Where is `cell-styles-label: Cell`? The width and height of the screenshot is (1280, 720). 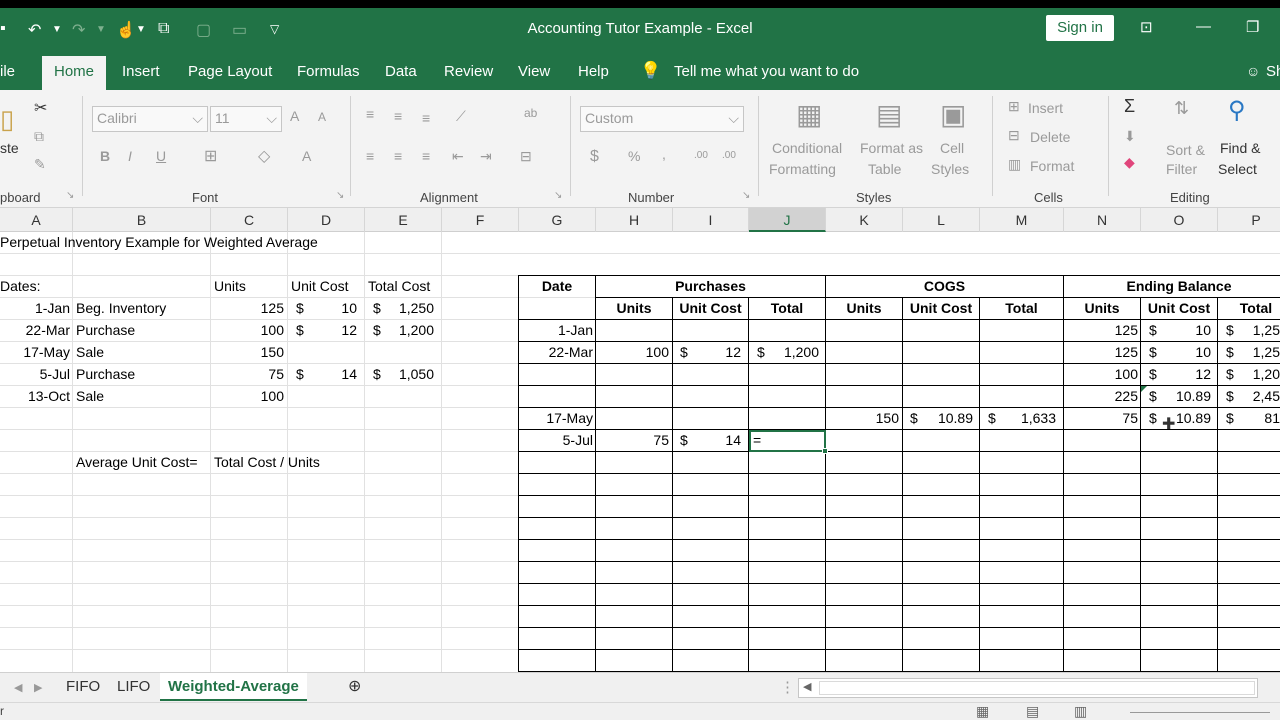 cell-styles-label: Cell is located at coordinates (952, 148).